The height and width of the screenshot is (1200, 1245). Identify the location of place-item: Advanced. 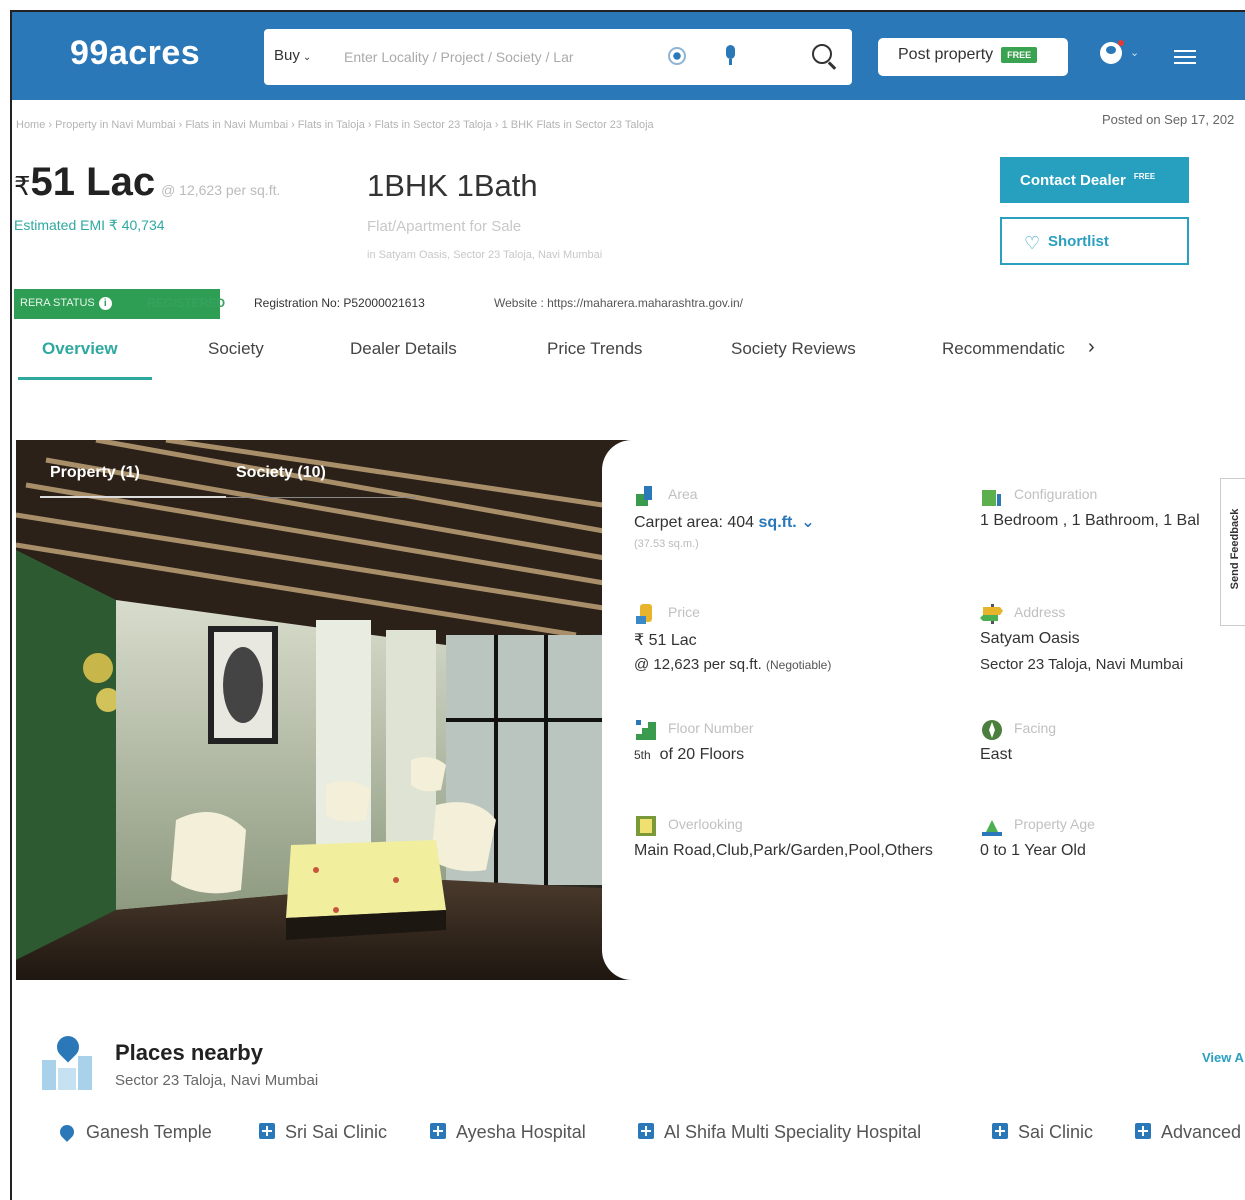
(1188, 1132).